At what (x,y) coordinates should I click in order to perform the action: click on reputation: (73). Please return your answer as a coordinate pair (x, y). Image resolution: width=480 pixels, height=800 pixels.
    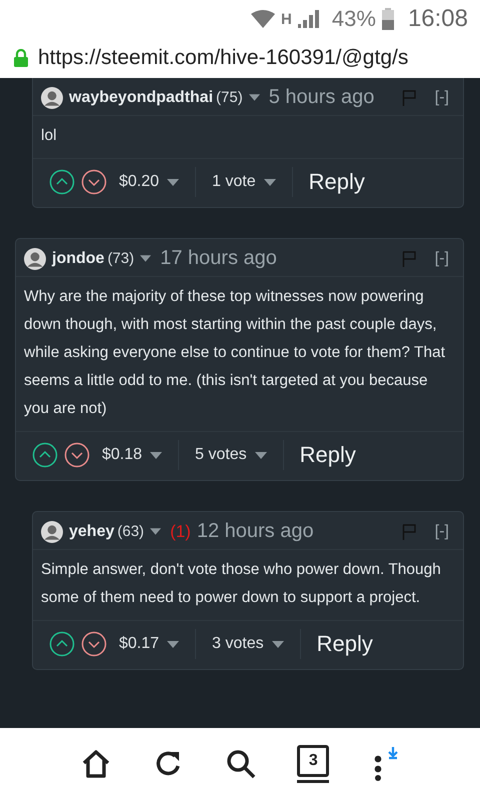
    Looking at the image, I should click on (120, 258).